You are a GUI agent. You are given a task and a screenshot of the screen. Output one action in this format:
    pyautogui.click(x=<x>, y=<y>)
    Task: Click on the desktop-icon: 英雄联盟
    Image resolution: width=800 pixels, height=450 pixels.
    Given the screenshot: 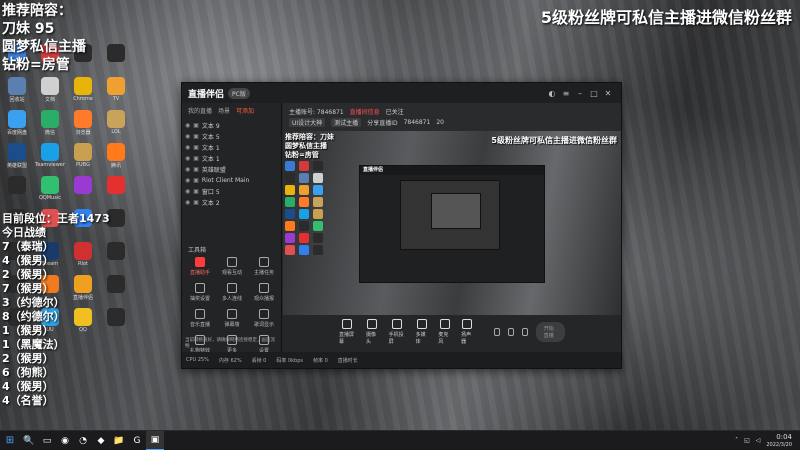 What is the action you would take?
    pyautogui.click(x=17, y=156)
    